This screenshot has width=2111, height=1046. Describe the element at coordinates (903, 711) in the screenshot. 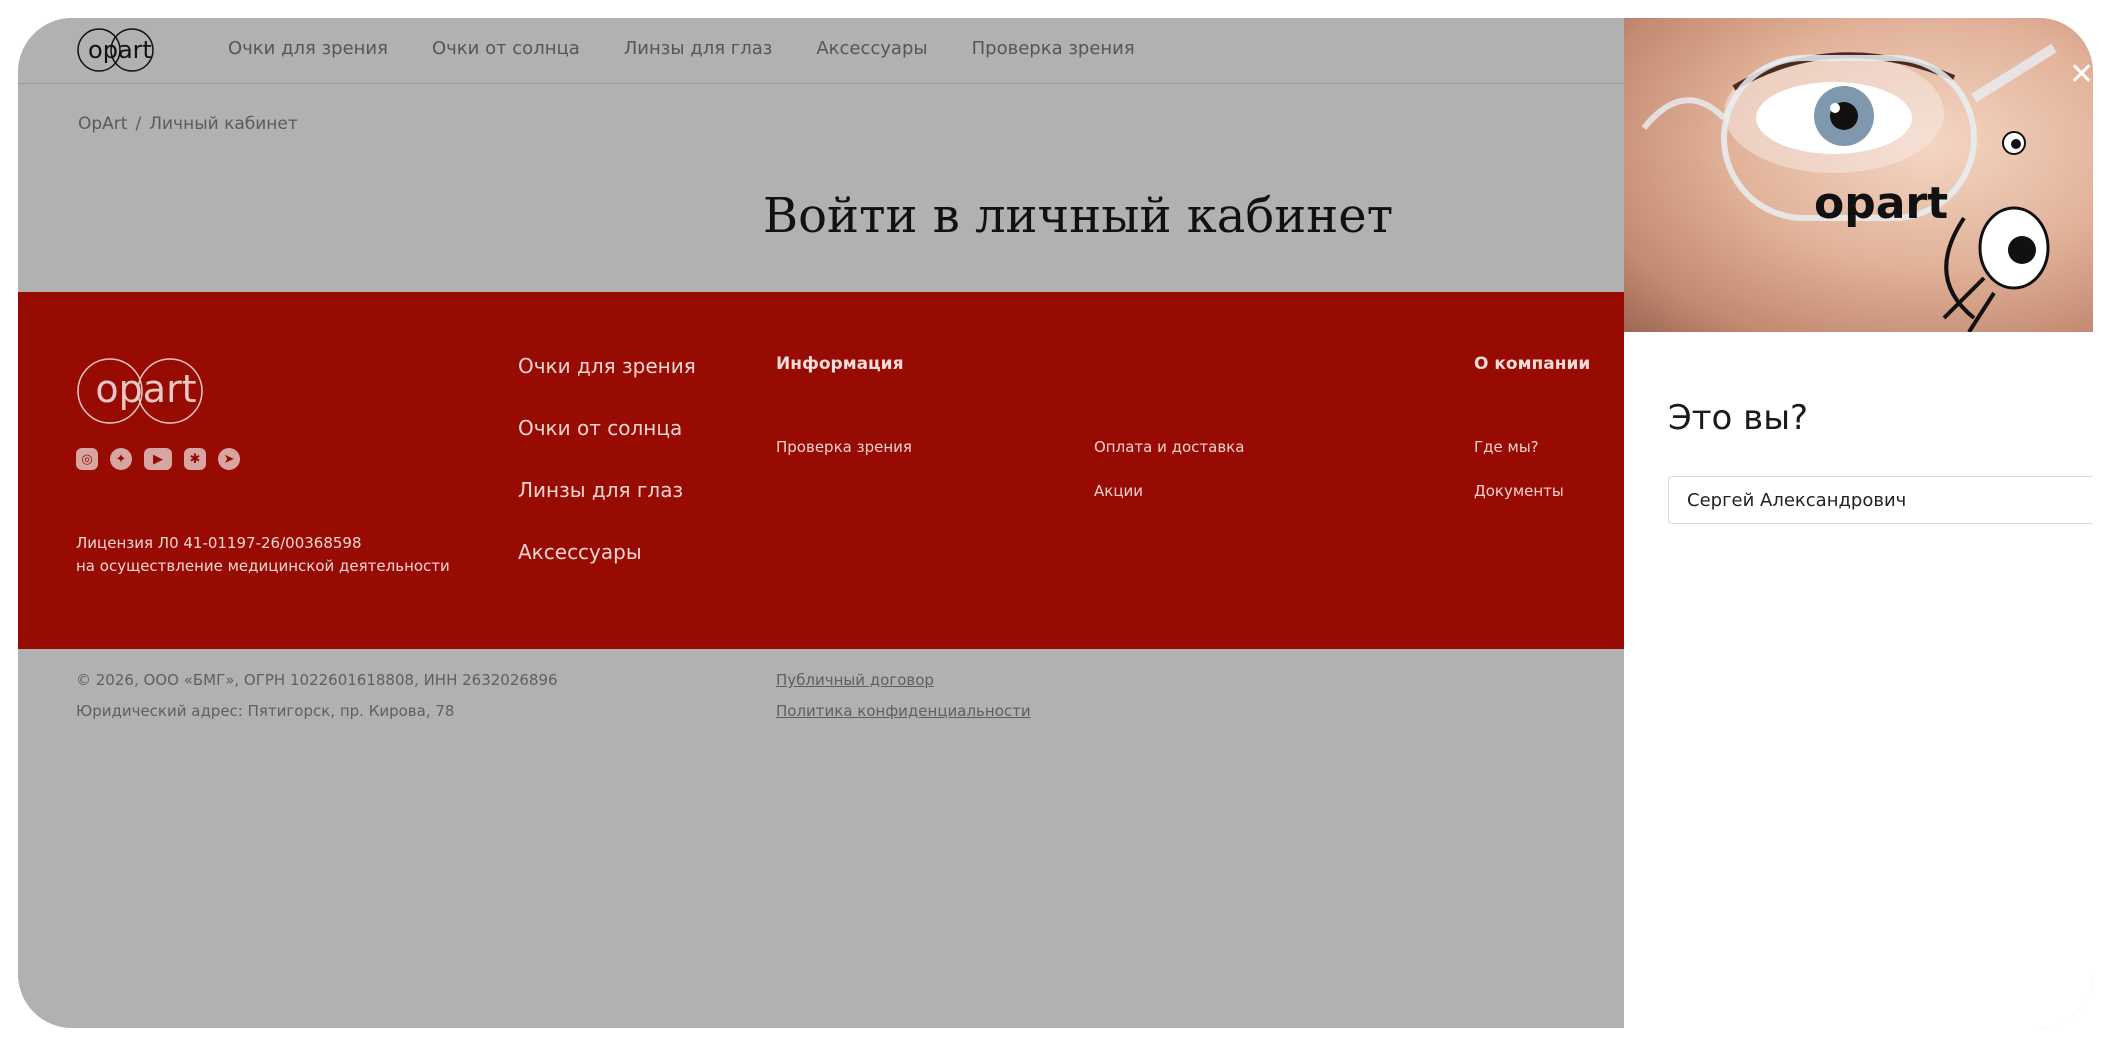

I see `privacy-policy-link: Политика конфиденциальности` at that location.